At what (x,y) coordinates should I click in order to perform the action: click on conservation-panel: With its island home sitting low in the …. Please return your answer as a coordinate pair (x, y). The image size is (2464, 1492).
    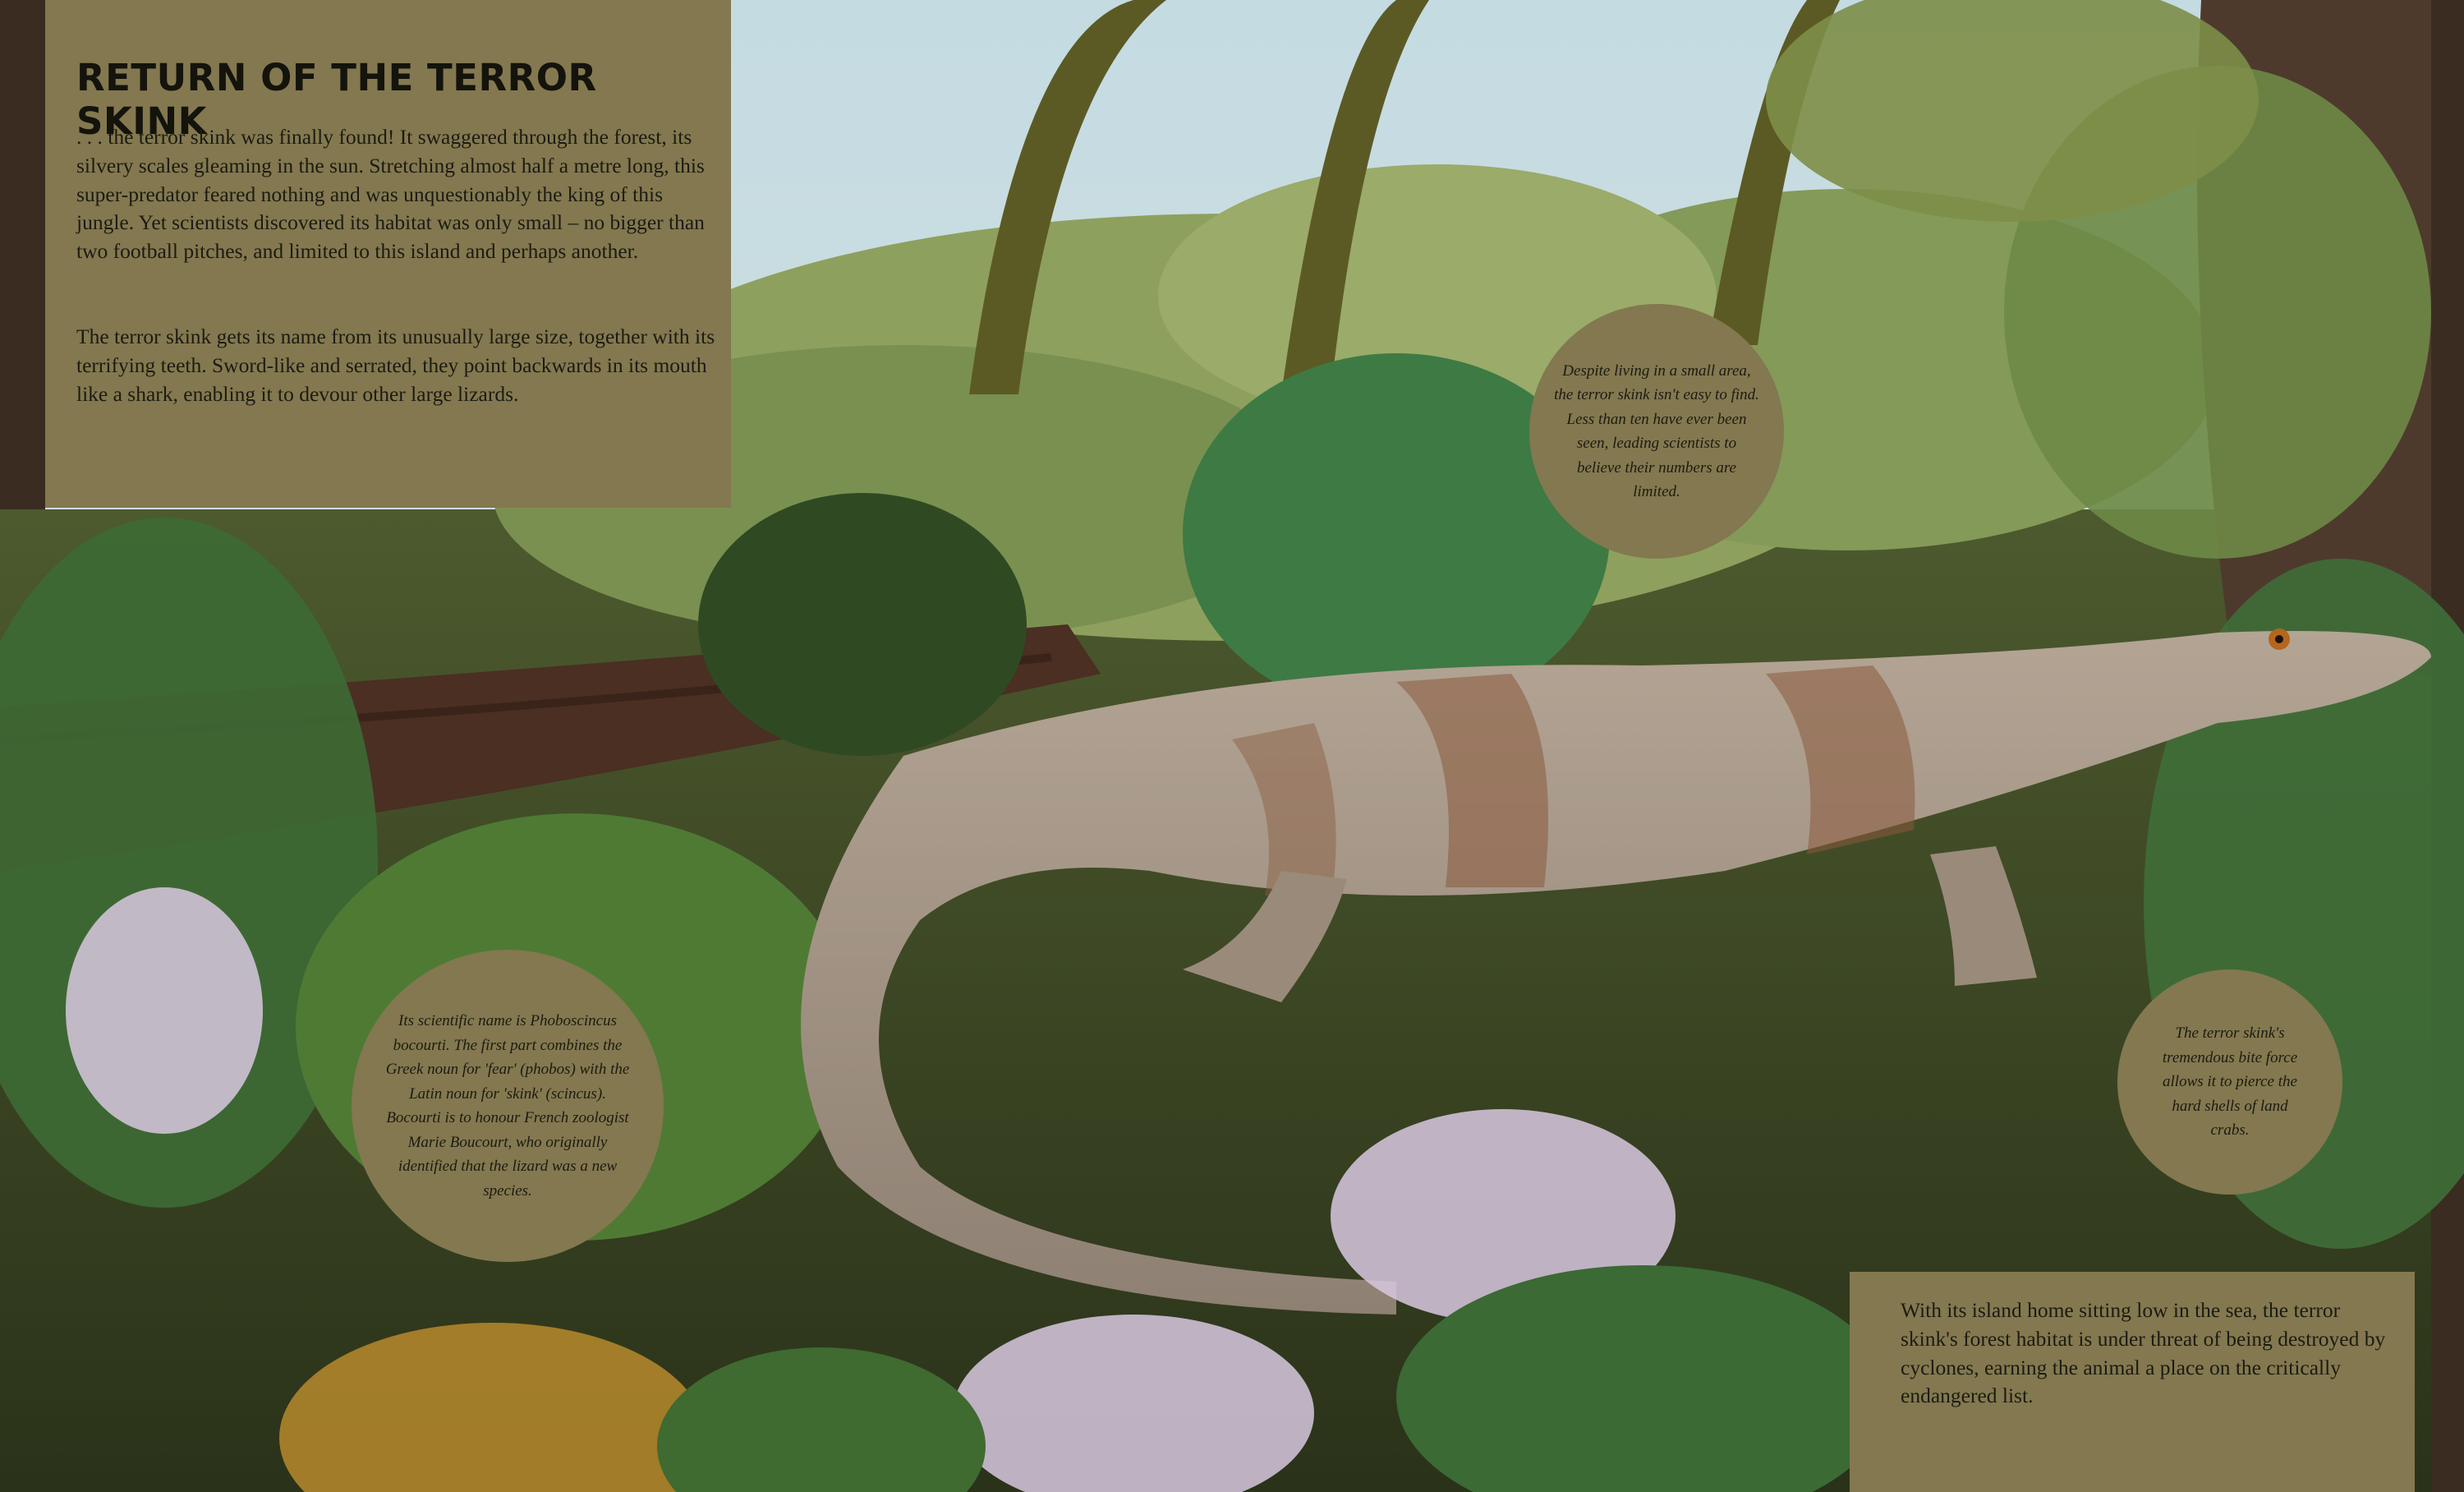
    Looking at the image, I should click on (2132, 1382).